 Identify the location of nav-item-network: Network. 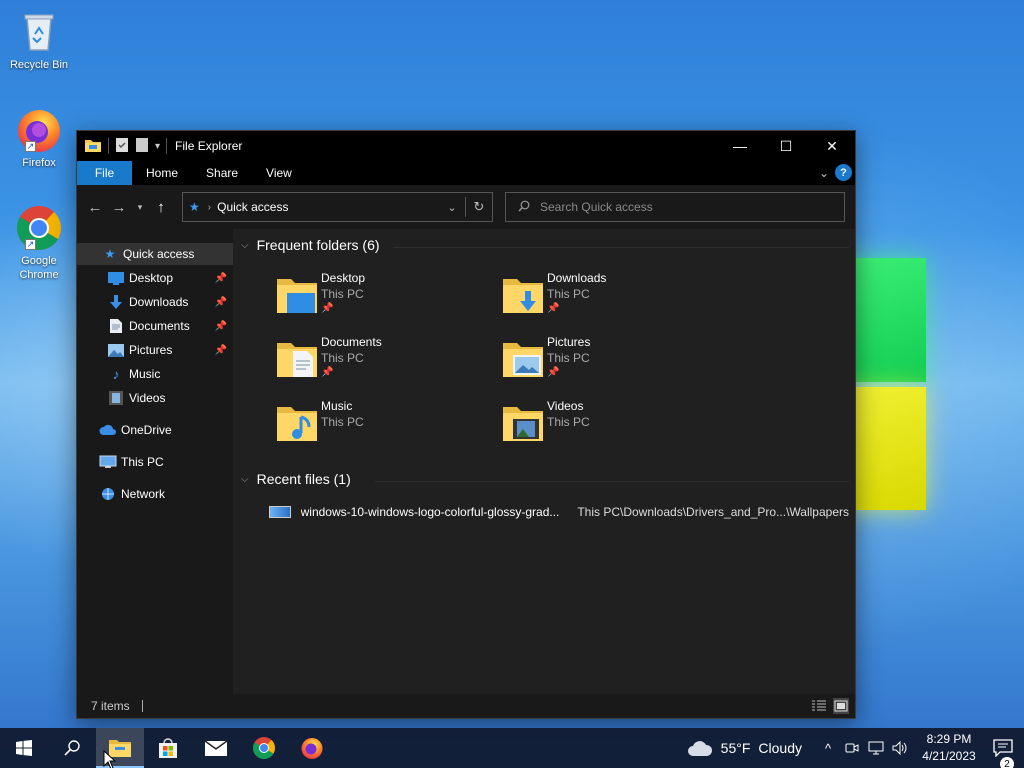
(155, 494).